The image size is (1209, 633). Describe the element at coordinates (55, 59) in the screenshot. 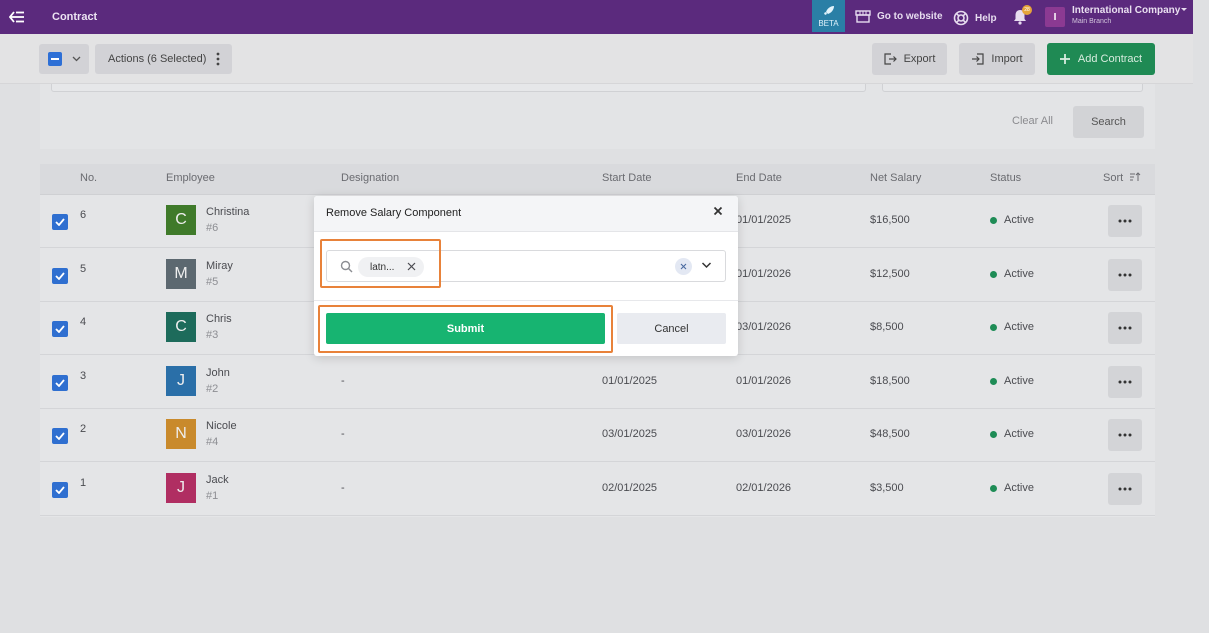

I see `select-all-checkbox` at that location.